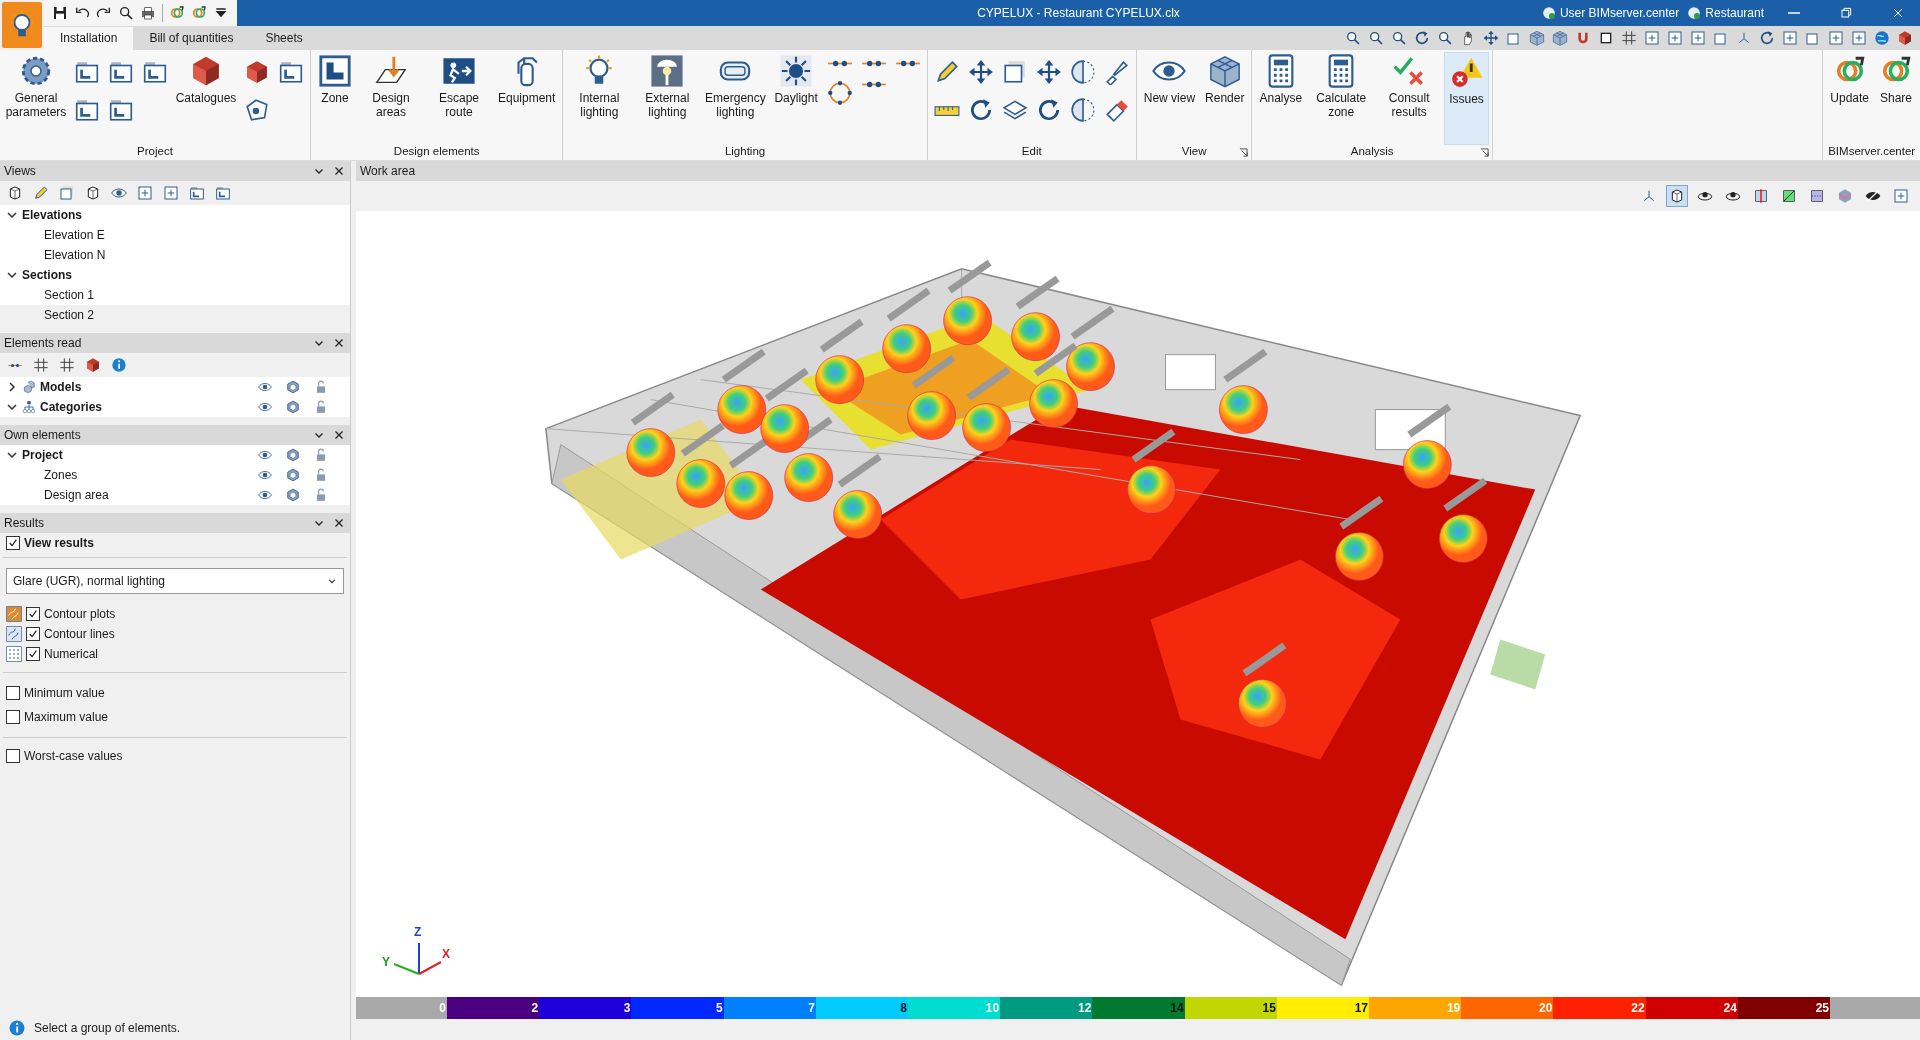  What do you see at coordinates (1789, 196) in the screenshot?
I see `diagonal-icon` at bounding box center [1789, 196].